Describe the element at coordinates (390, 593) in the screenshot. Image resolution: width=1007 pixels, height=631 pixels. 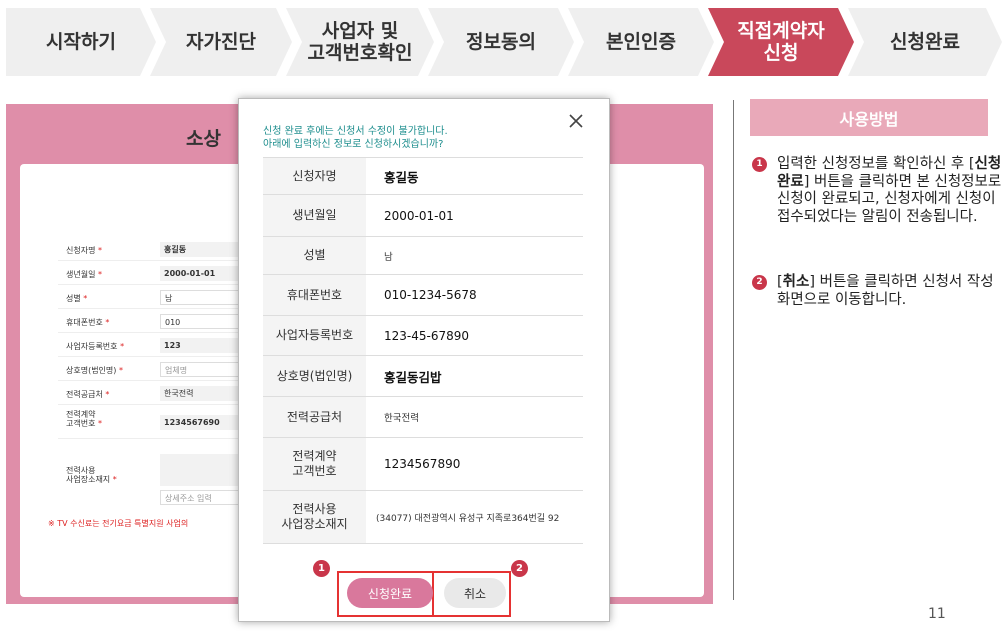
I see `submit-application-button: 신청완료` at that location.